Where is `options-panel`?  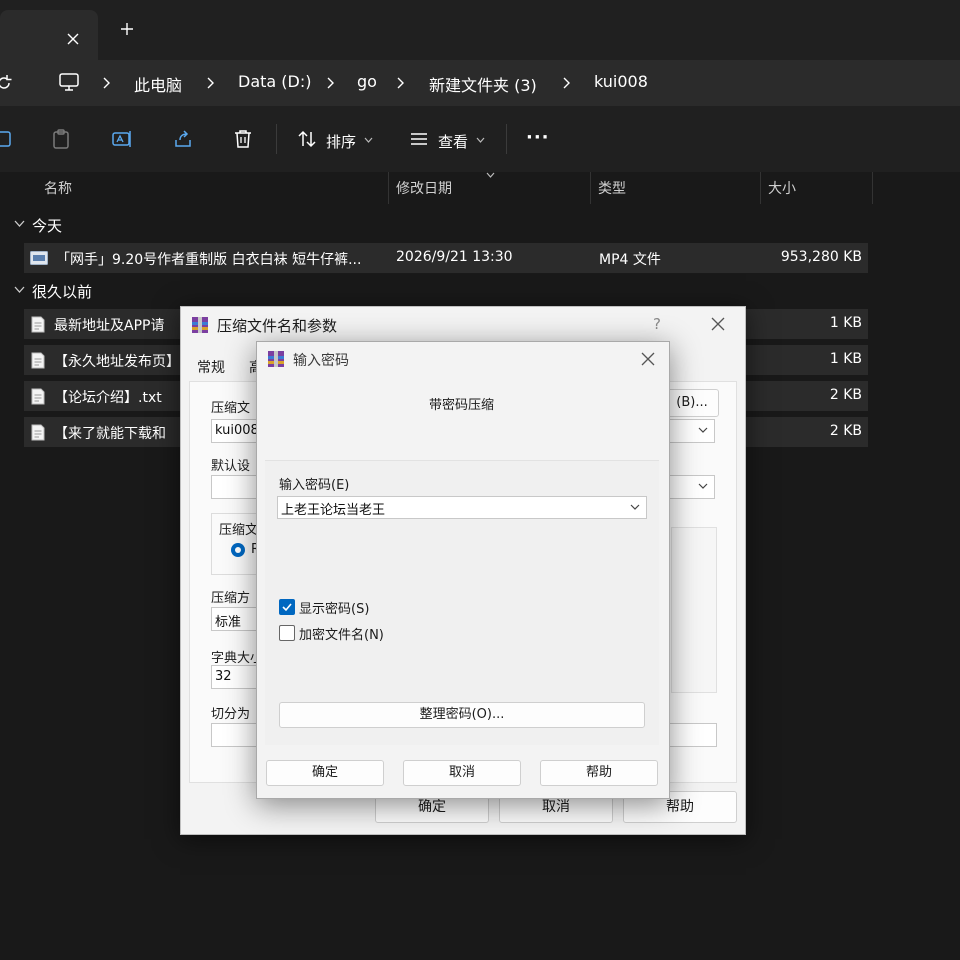
options-panel is located at coordinates (694, 610).